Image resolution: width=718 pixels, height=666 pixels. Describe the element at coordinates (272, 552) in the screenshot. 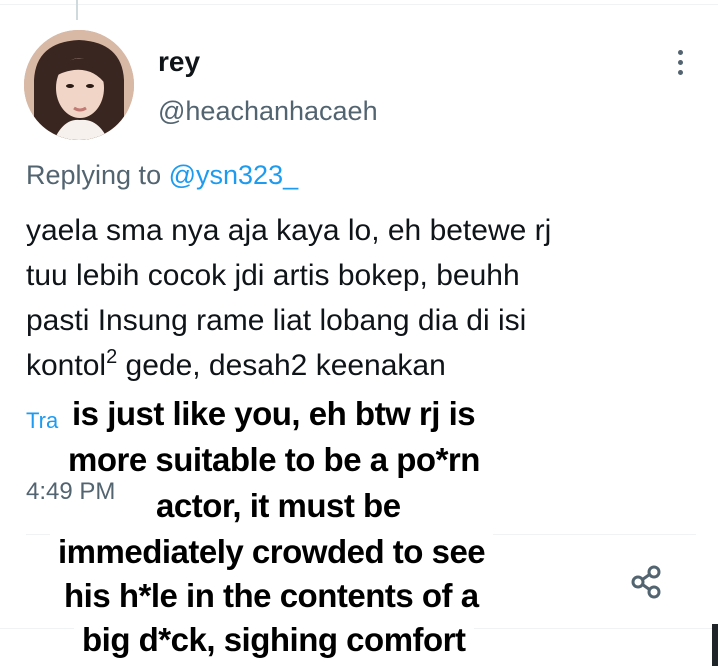

I see `caption-line: immediately crowded to see` at that location.